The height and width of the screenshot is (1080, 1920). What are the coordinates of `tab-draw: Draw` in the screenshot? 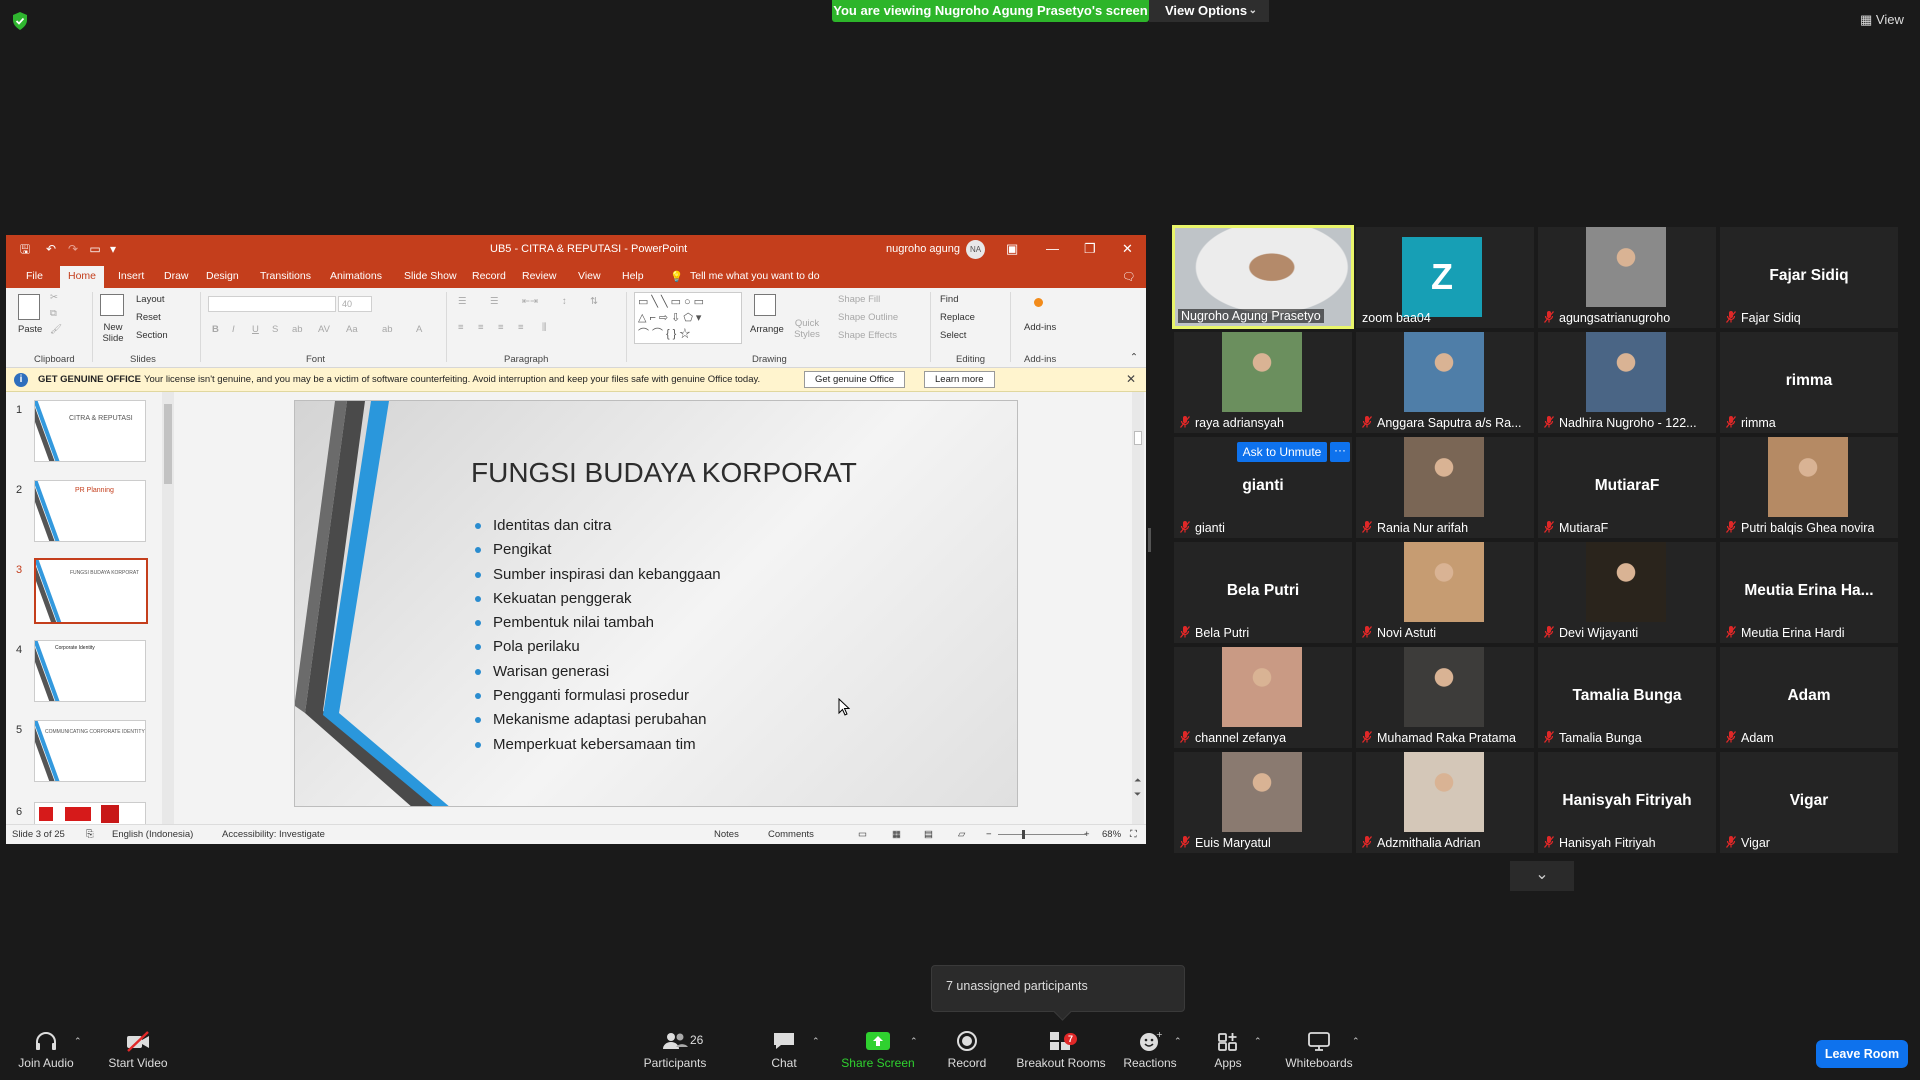 It's located at (176, 276).